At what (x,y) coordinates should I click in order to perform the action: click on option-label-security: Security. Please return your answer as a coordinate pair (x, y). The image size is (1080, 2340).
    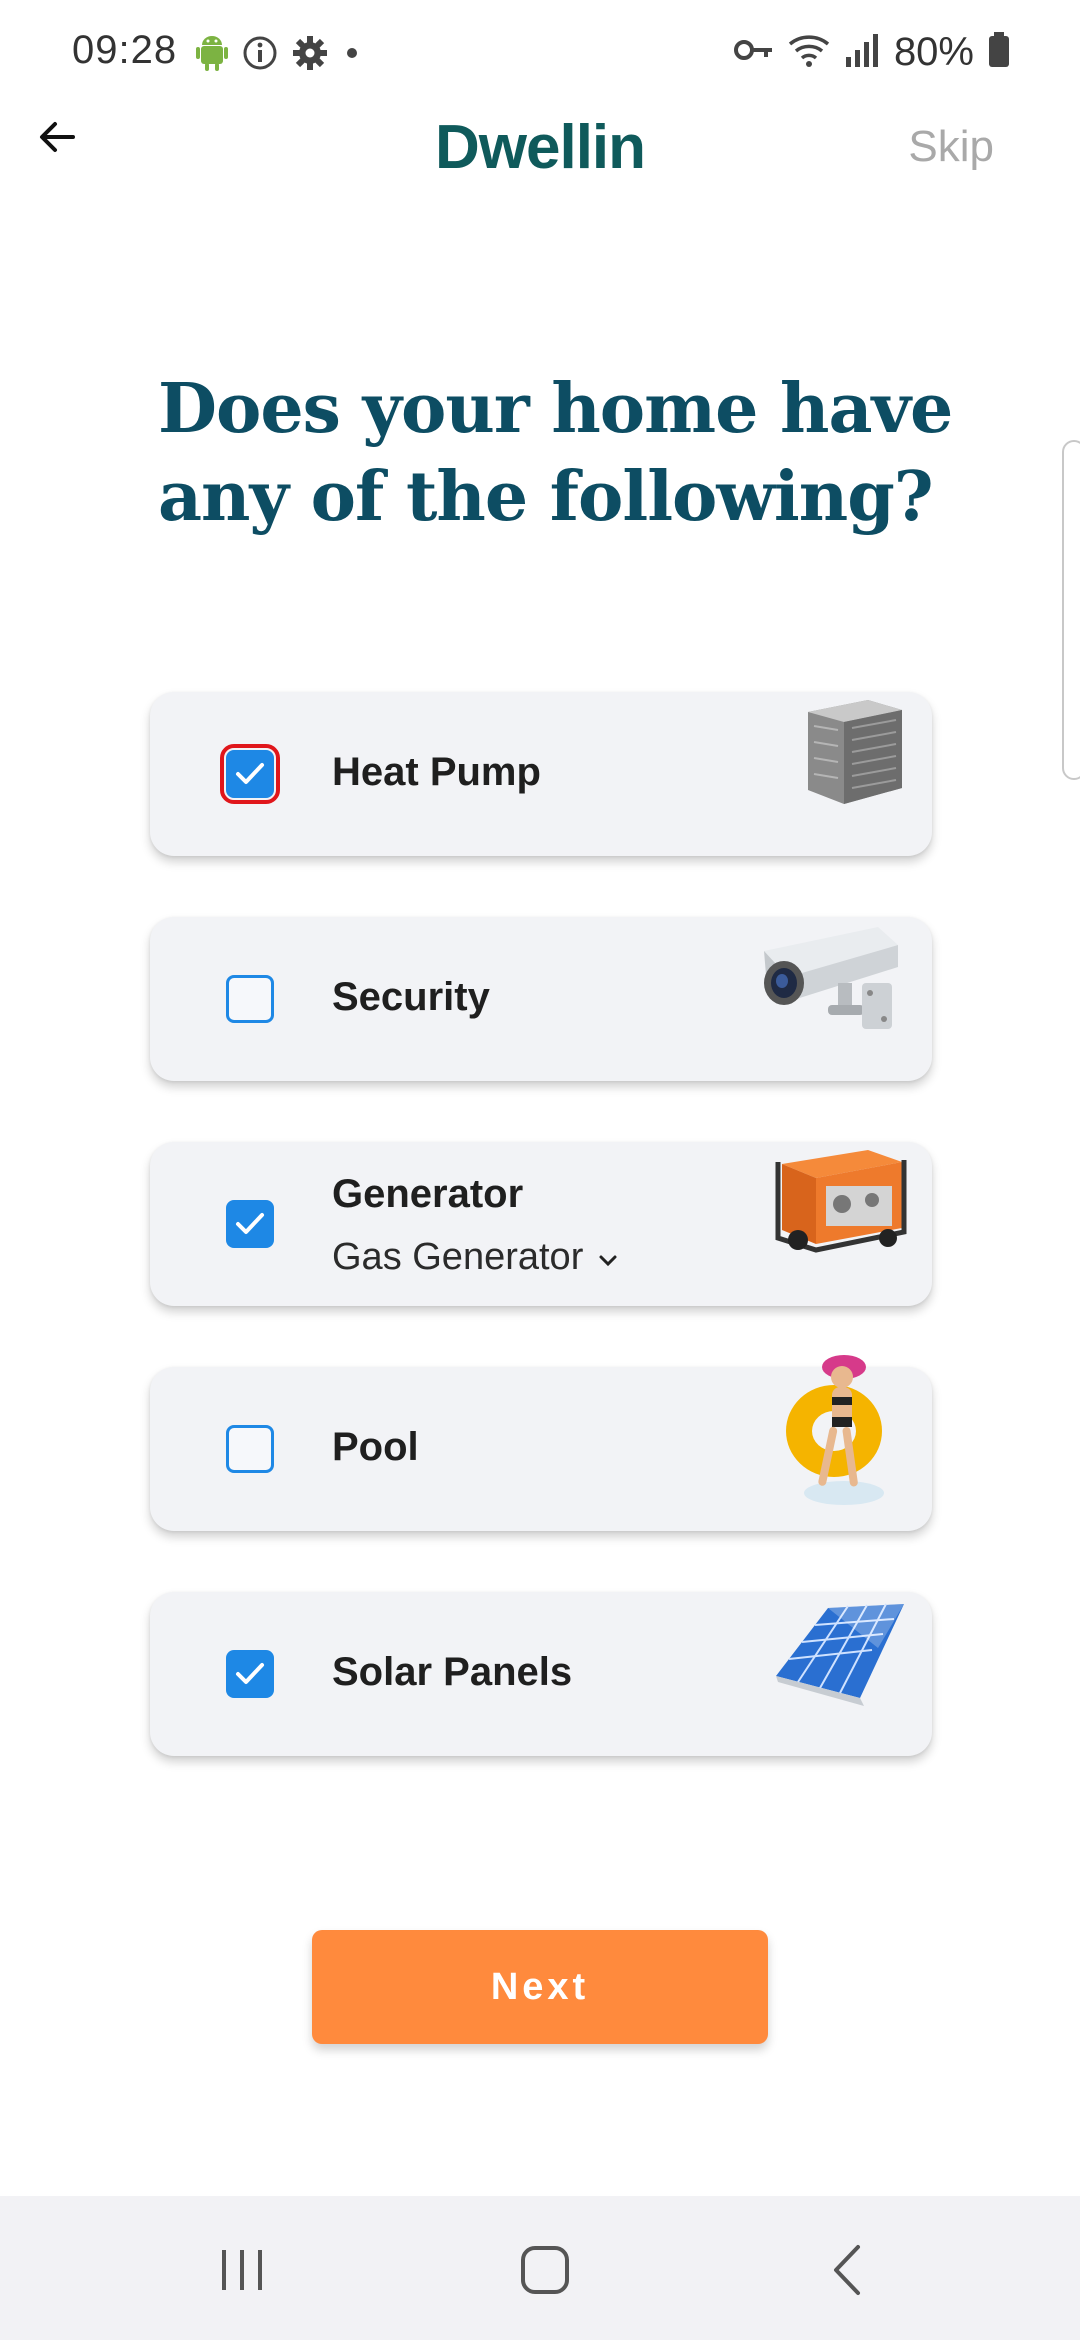
    Looking at the image, I should click on (411, 997).